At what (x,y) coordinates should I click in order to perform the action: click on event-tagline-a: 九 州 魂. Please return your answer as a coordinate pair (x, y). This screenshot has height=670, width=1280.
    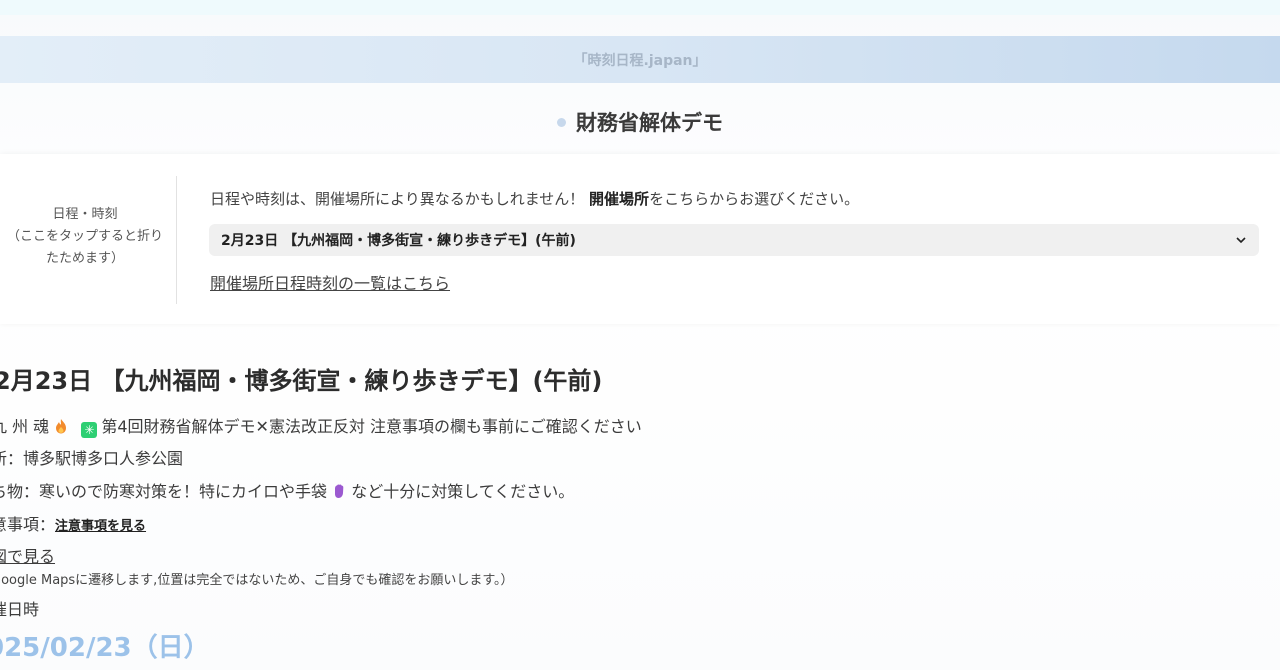
    Looking at the image, I should click on (25, 426).